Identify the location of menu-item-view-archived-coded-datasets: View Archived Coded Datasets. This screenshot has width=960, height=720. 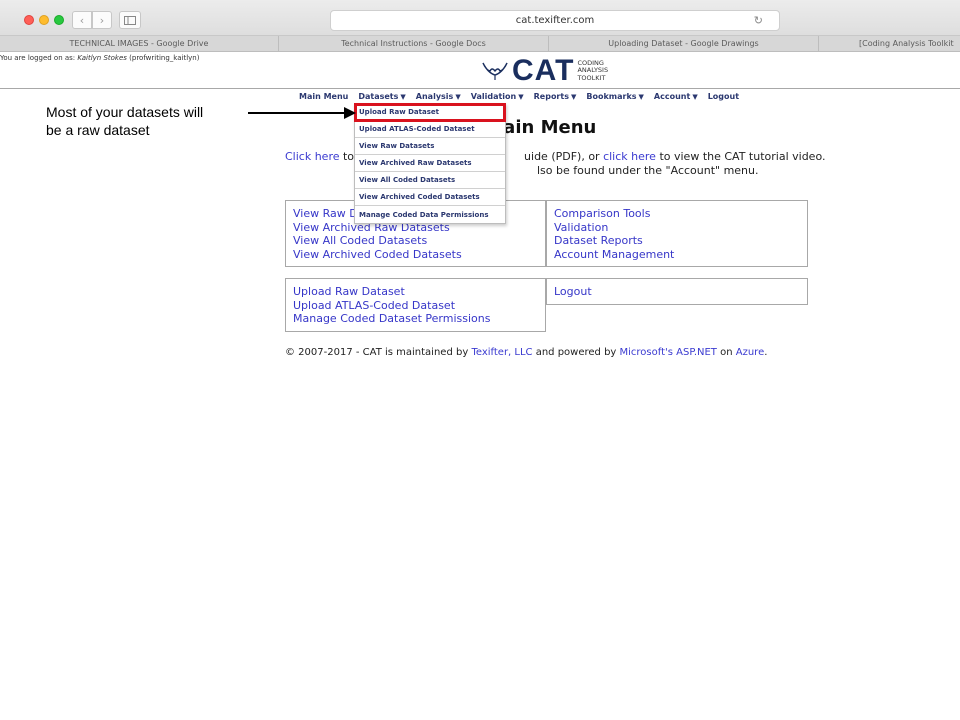
(430, 197).